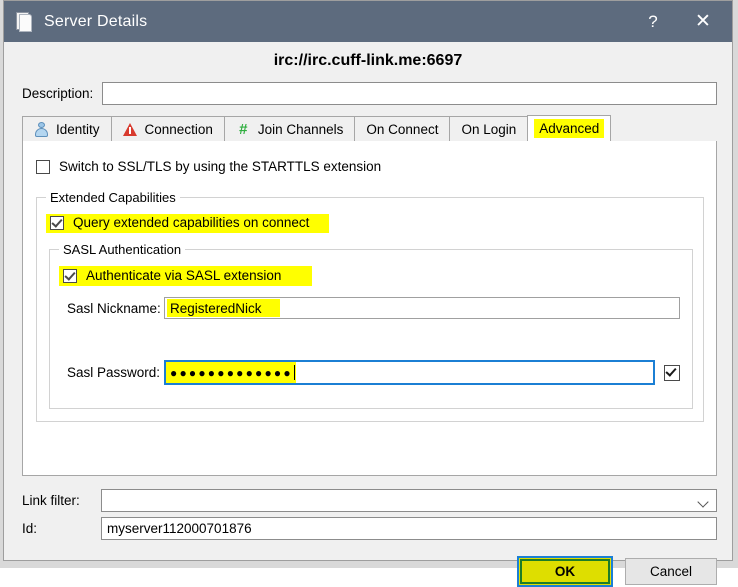 The width and height of the screenshot is (738, 587). What do you see at coordinates (294, 372) in the screenshot?
I see `text-caret` at bounding box center [294, 372].